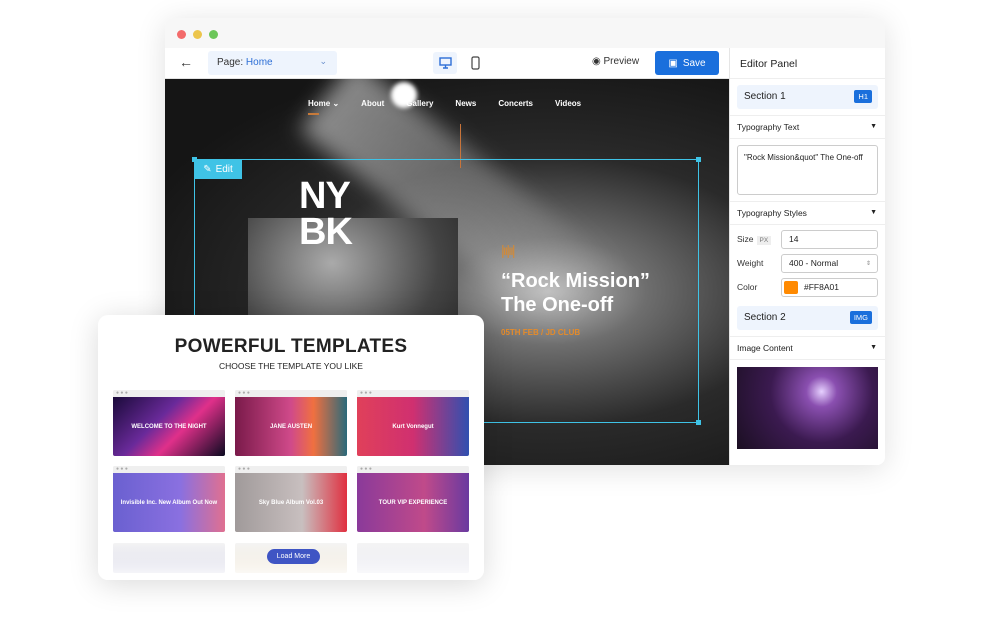  I want to click on template-thumbnail: ● ● ● Kurt Vonnegut, so click(413, 423).